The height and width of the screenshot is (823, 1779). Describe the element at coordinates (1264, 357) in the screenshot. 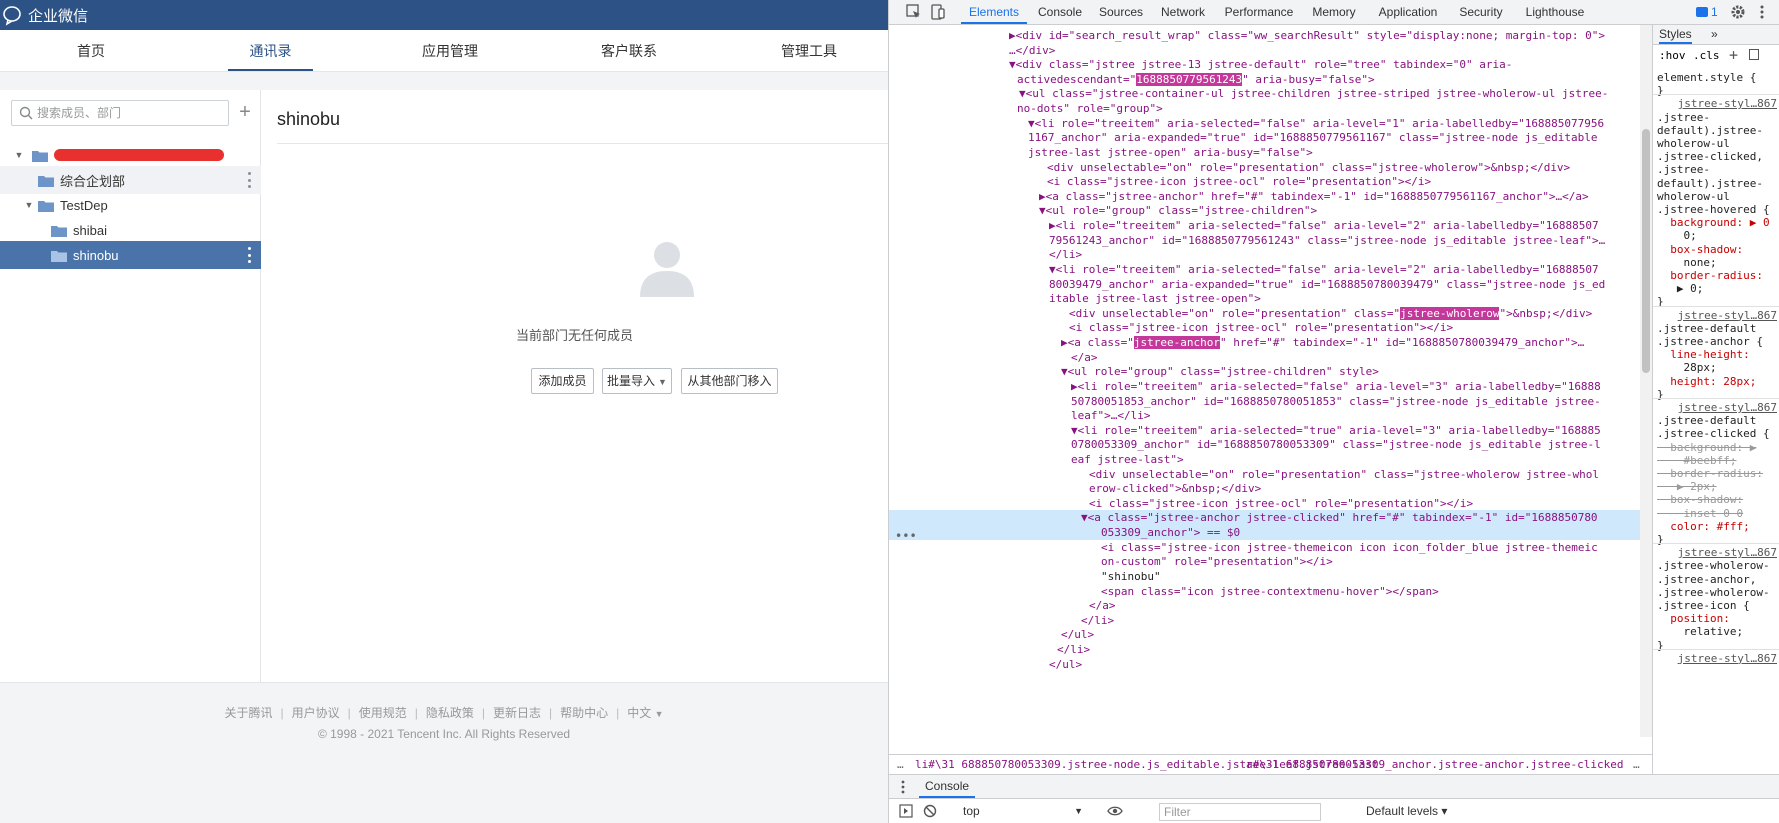

I see `dom-line: </a>` at that location.